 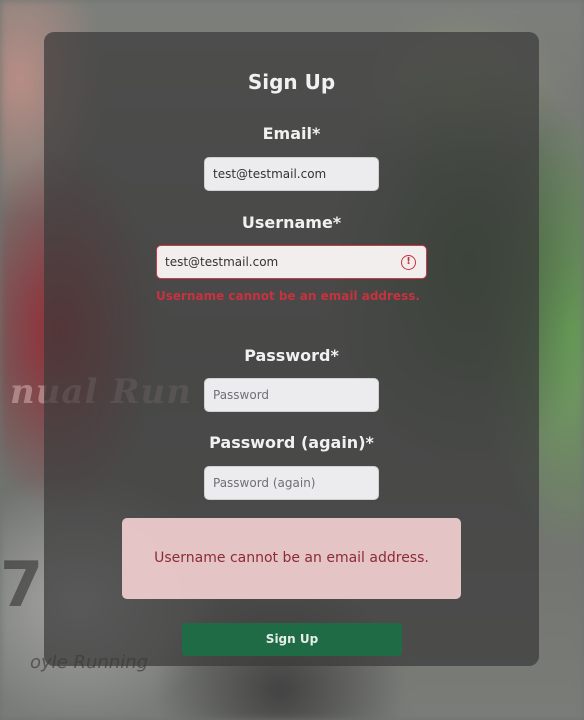 What do you see at coordinates (291, 133) in the screenshot?
I see `email-label: Email*` at bounding box center [291, 133].